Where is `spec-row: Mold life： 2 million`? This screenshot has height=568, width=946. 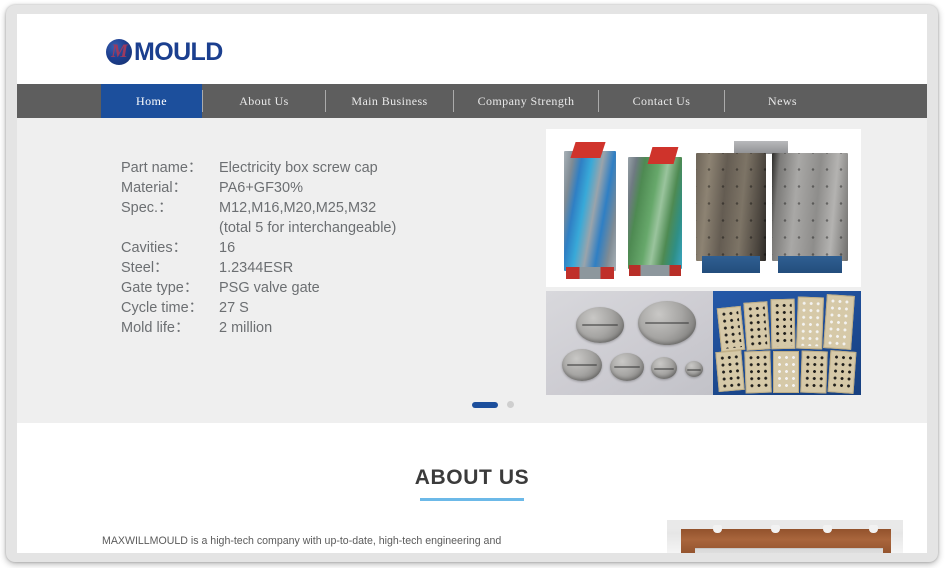
spec-row: Mold life： 2 million is located at coordinates (258, 328).